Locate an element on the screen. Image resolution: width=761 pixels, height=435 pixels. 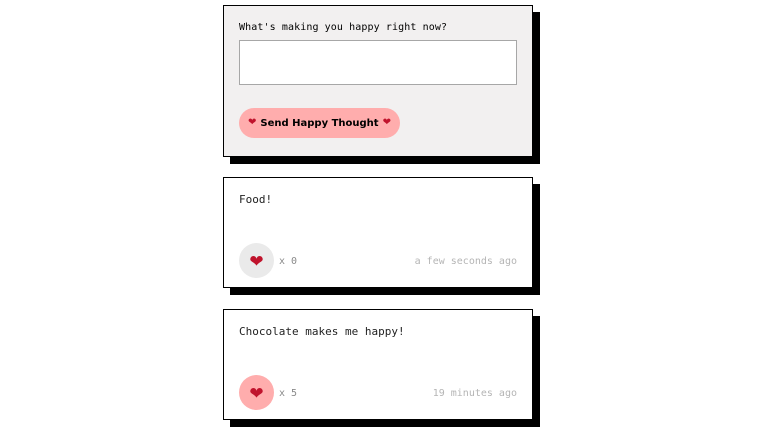
thought-message: Chocolate makes me happy! is located at coordinates (322, 331).